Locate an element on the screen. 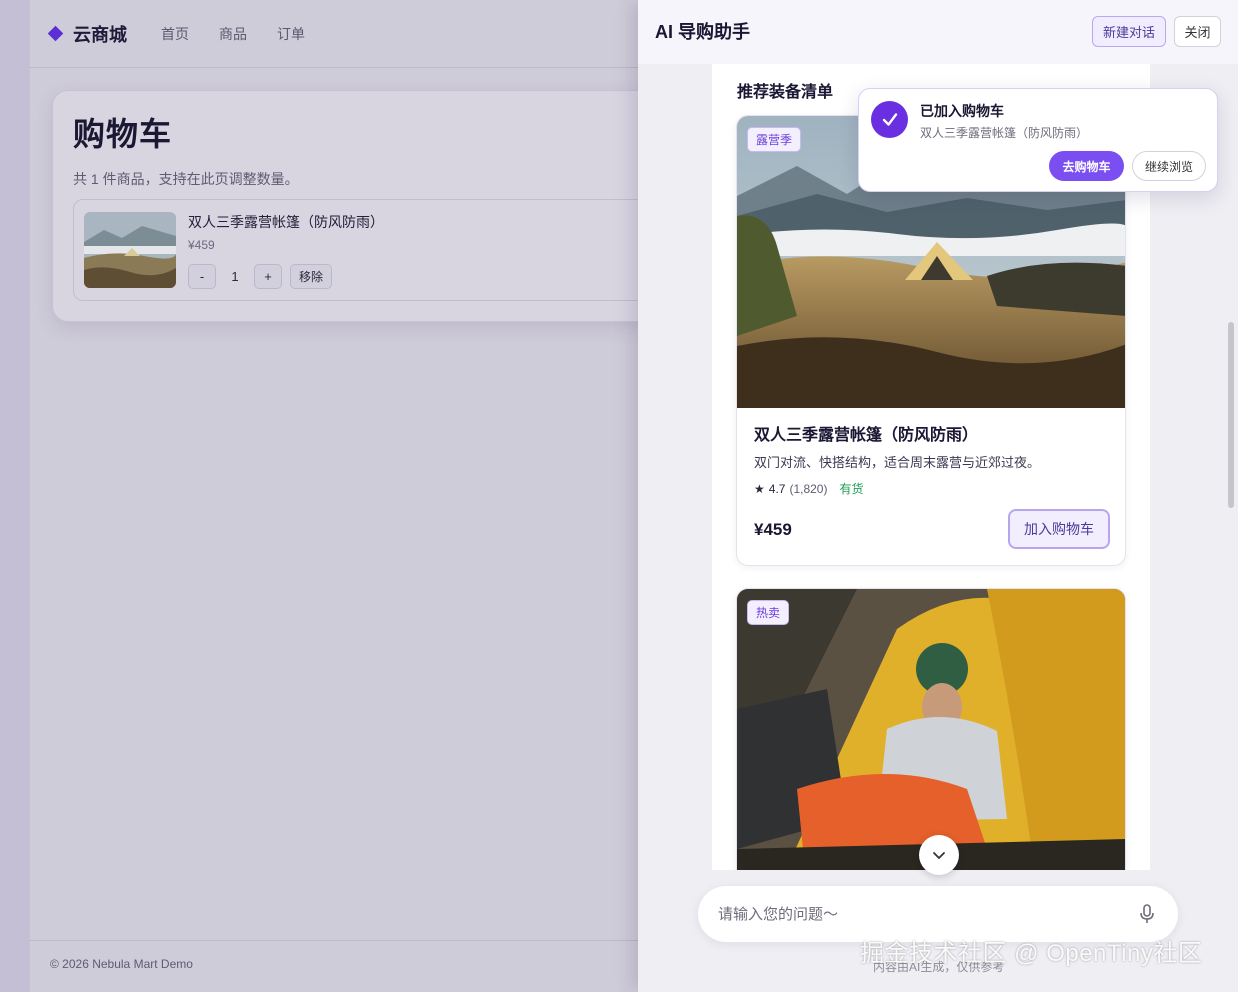  watermark: 掘金技术社区 @ OpenTiny社区 is located at coordinates (1031, 953).